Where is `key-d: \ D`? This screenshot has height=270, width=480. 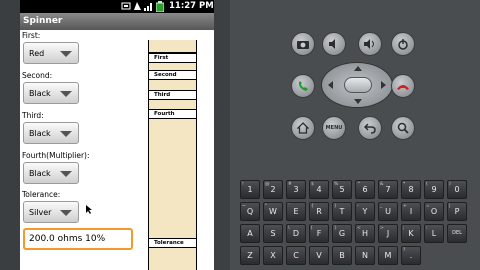 key-d: \ D is located at coordinates (296, 233).